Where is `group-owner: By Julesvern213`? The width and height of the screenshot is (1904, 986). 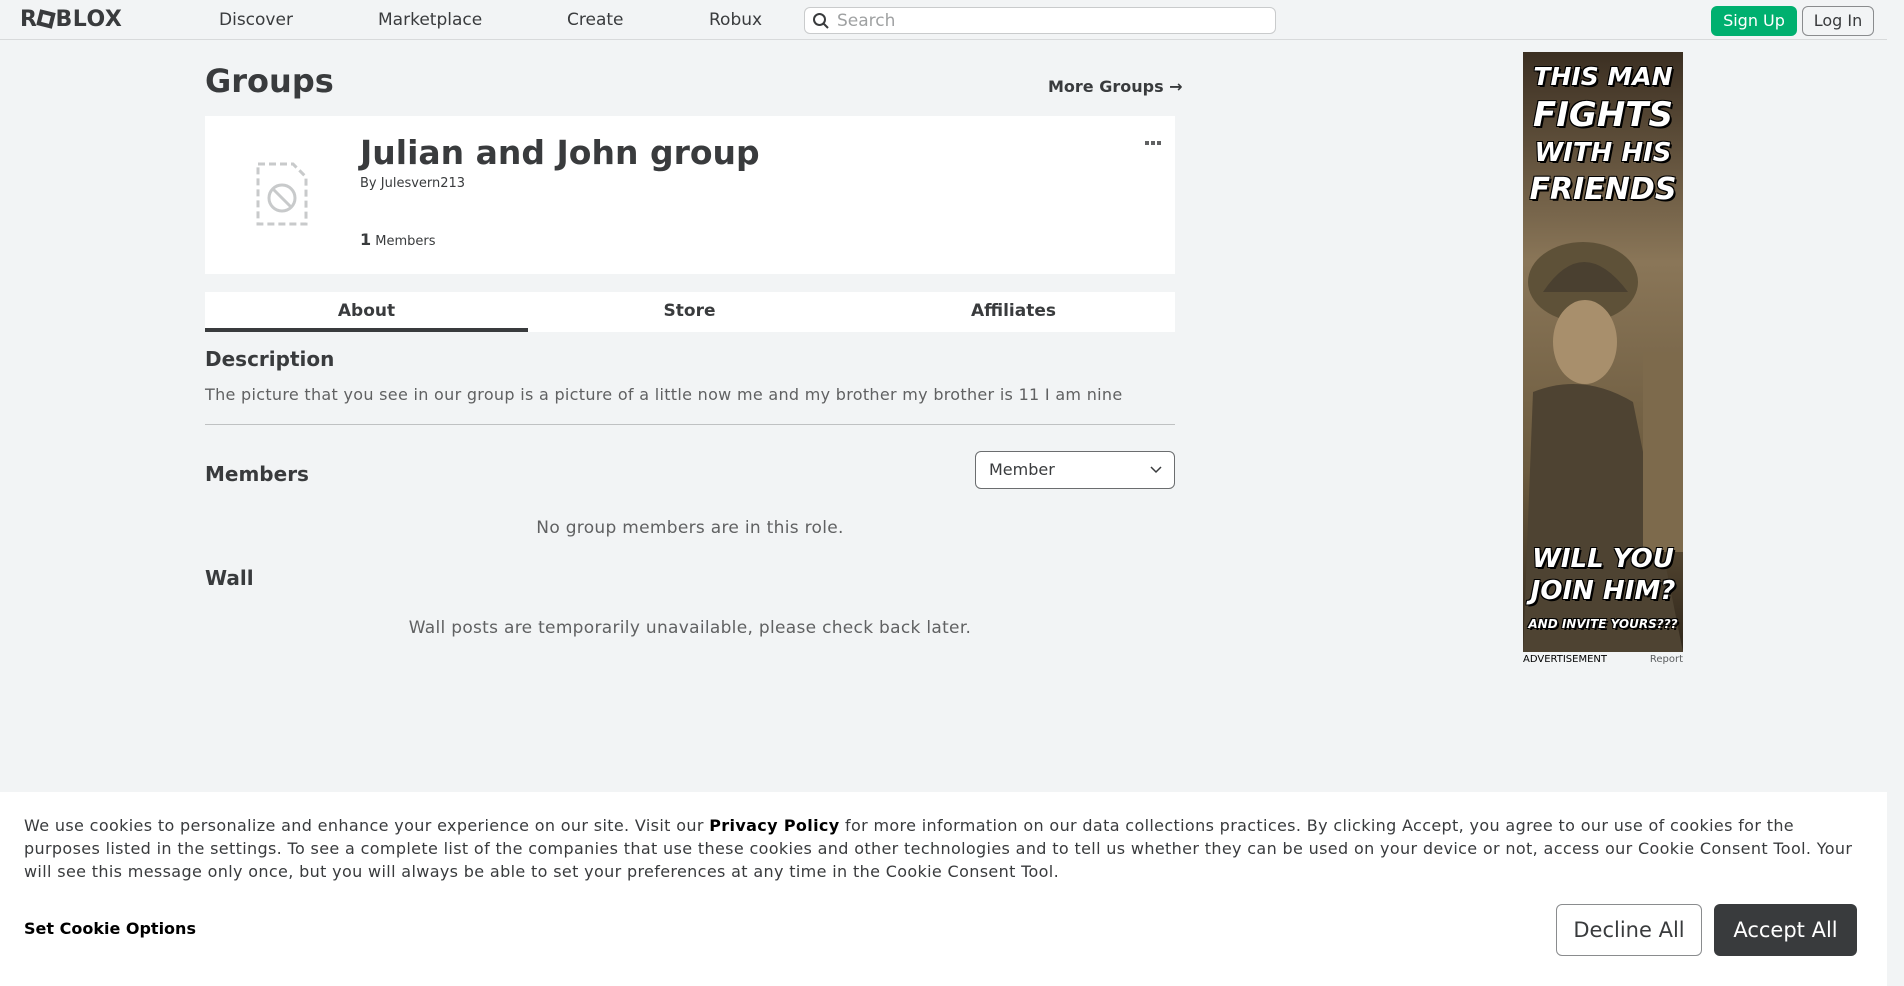 group-owner: By Julesvern213 is located at coordinates (412, 183).